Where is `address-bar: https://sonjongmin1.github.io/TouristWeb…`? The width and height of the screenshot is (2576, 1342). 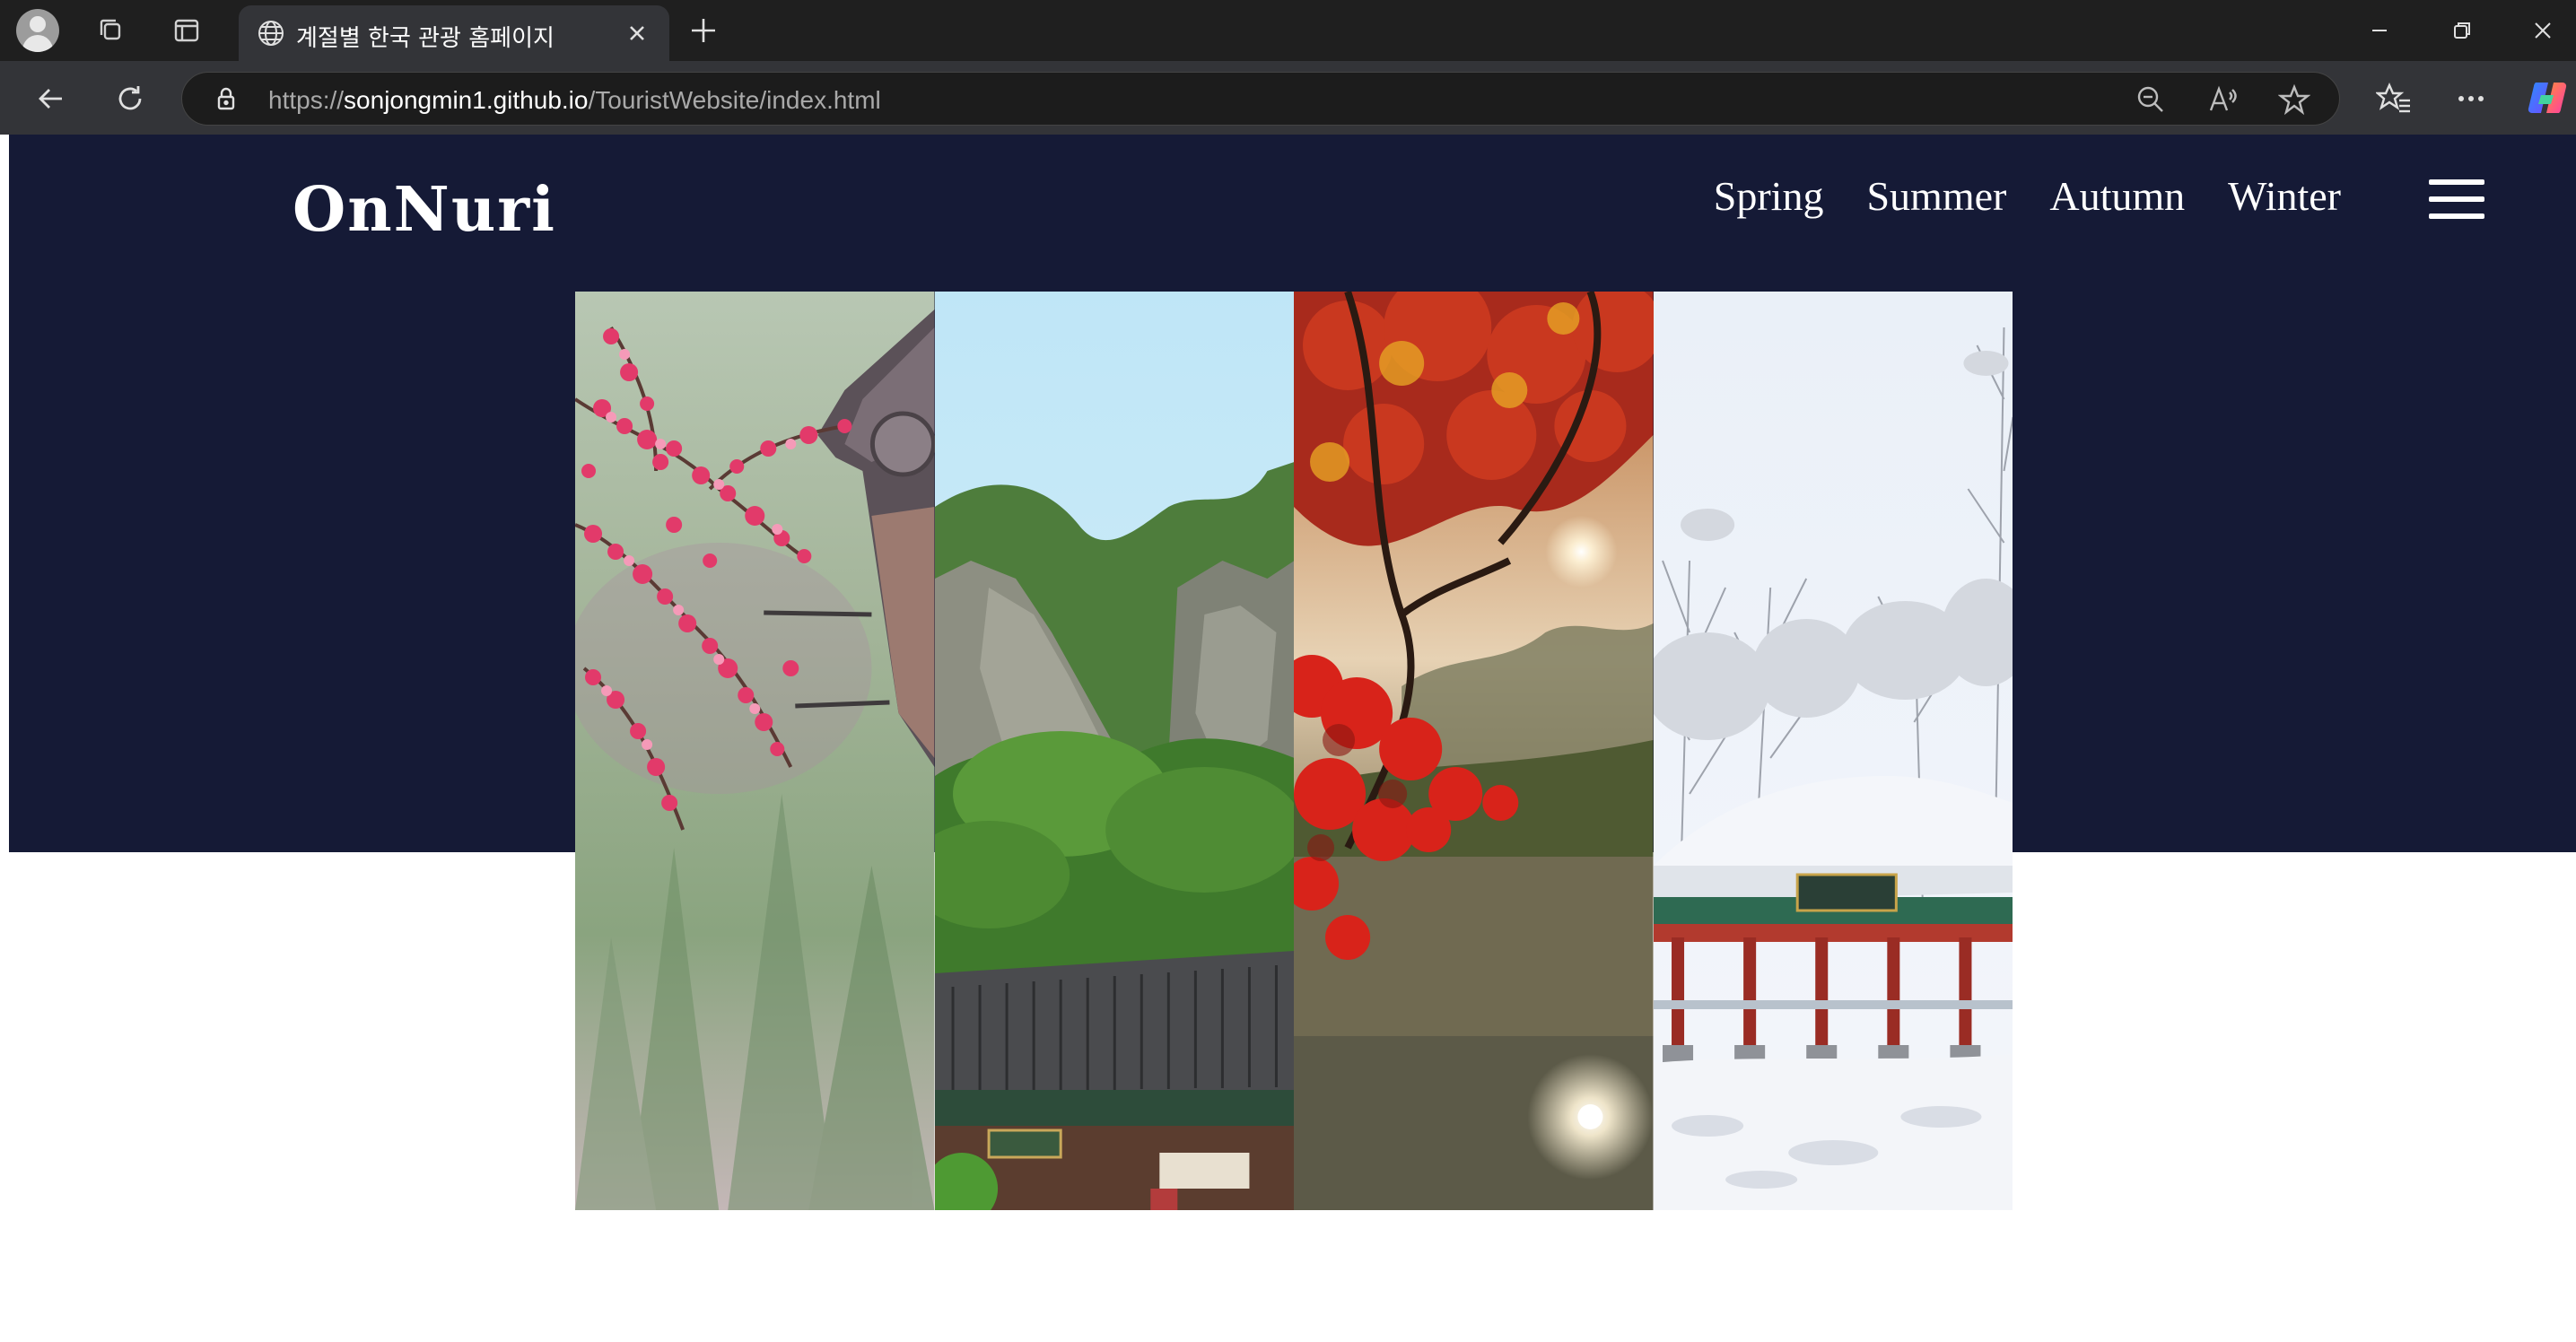
address-bar: https://sonjongmin1.github.io/TouristWeb… is located at coordinates (1261, 99).